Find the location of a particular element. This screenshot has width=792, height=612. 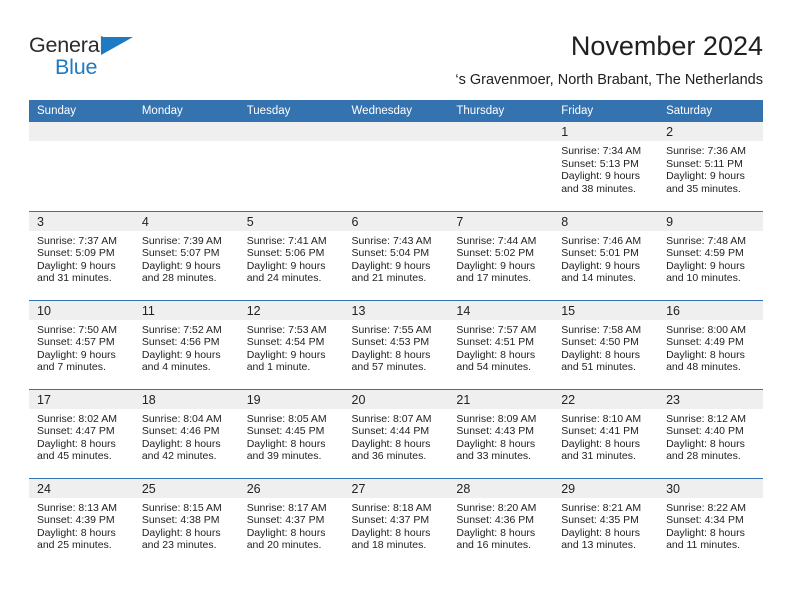

sunset-text: Sunset: 4:37 PM is located at coordinates (390, 520).